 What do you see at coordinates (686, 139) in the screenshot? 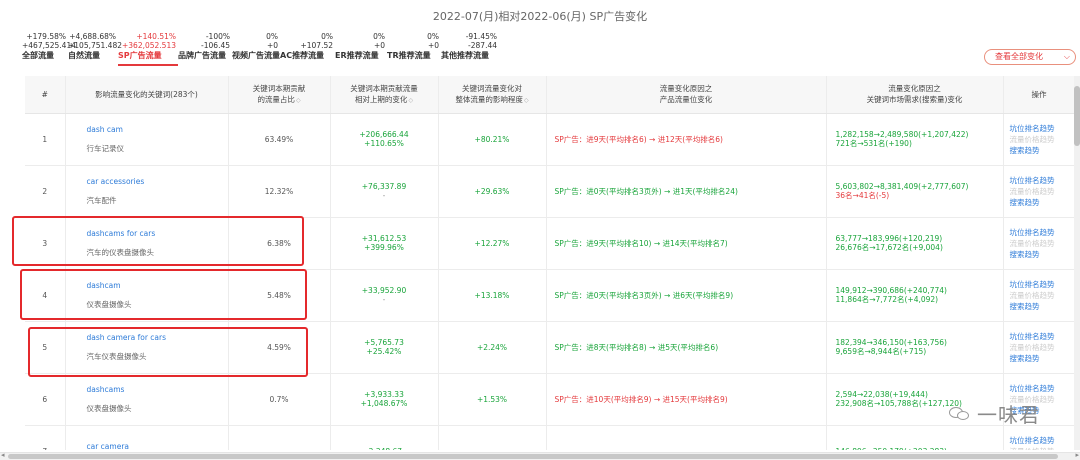
I see `position-change-reason: SP广告：进9天(平均排名6) → 进12天(平均排名6)` at bounding box center [686, 139].